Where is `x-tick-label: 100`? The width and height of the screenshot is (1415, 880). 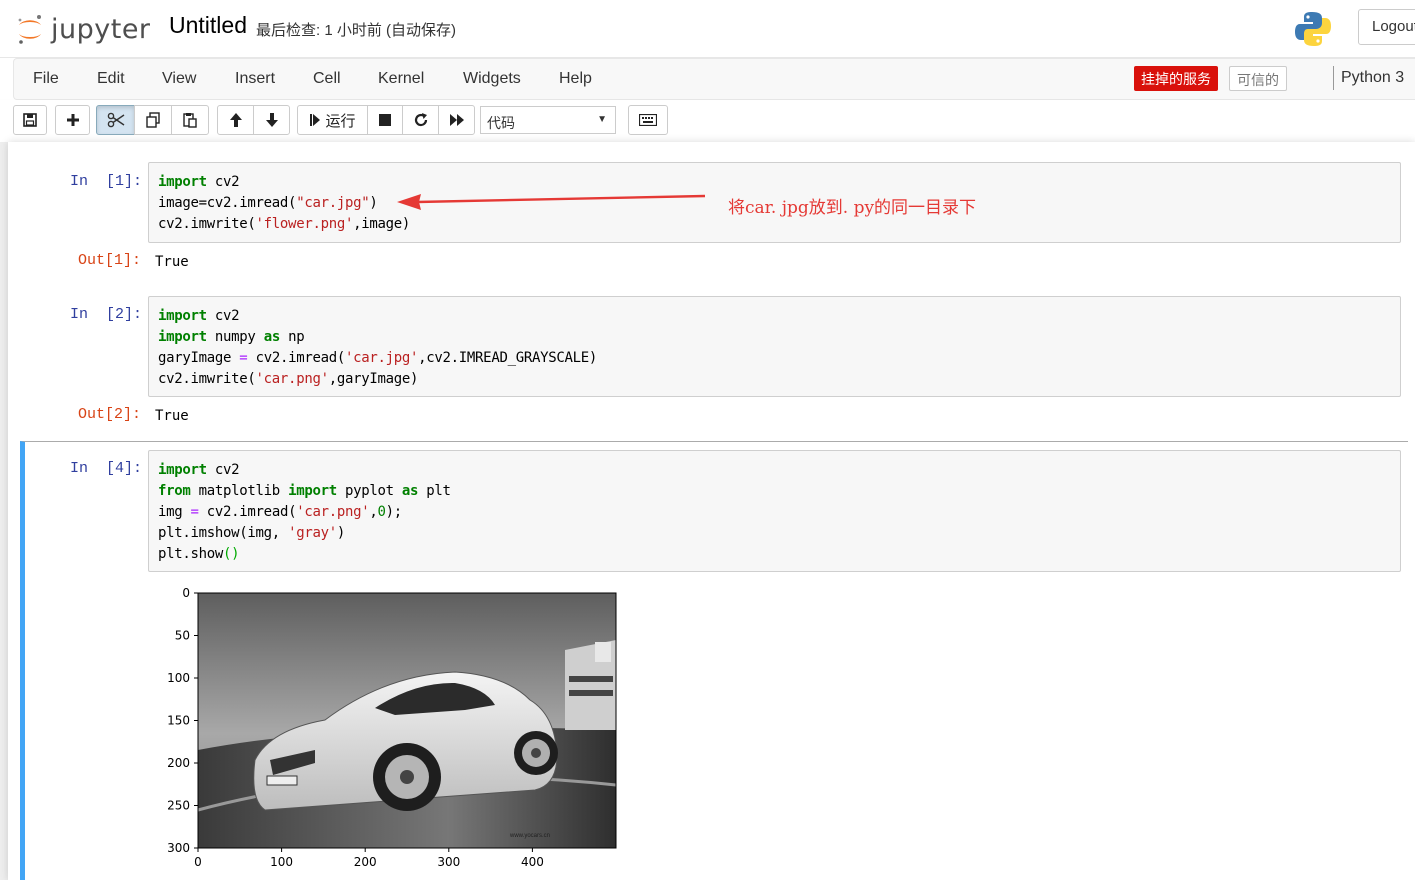 x-tick-label: 100 is located at coordinates (281, 862).